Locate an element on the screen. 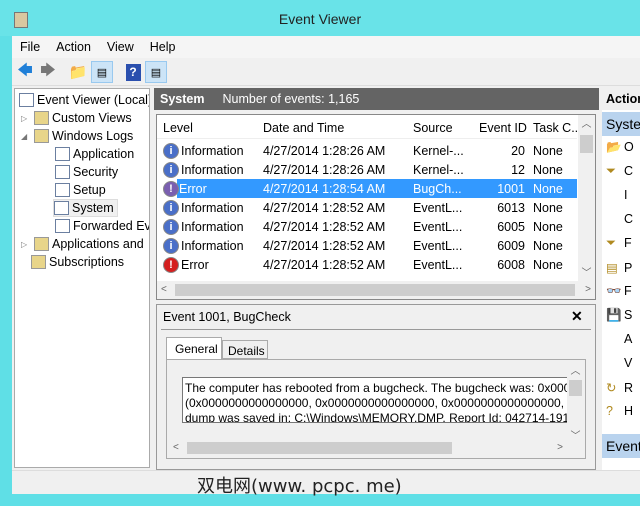 The width and height of the screenshot is (640, 506). tree-item-event-viewer-local: Event Viewer (Local) is located at coordinates (84, 100).